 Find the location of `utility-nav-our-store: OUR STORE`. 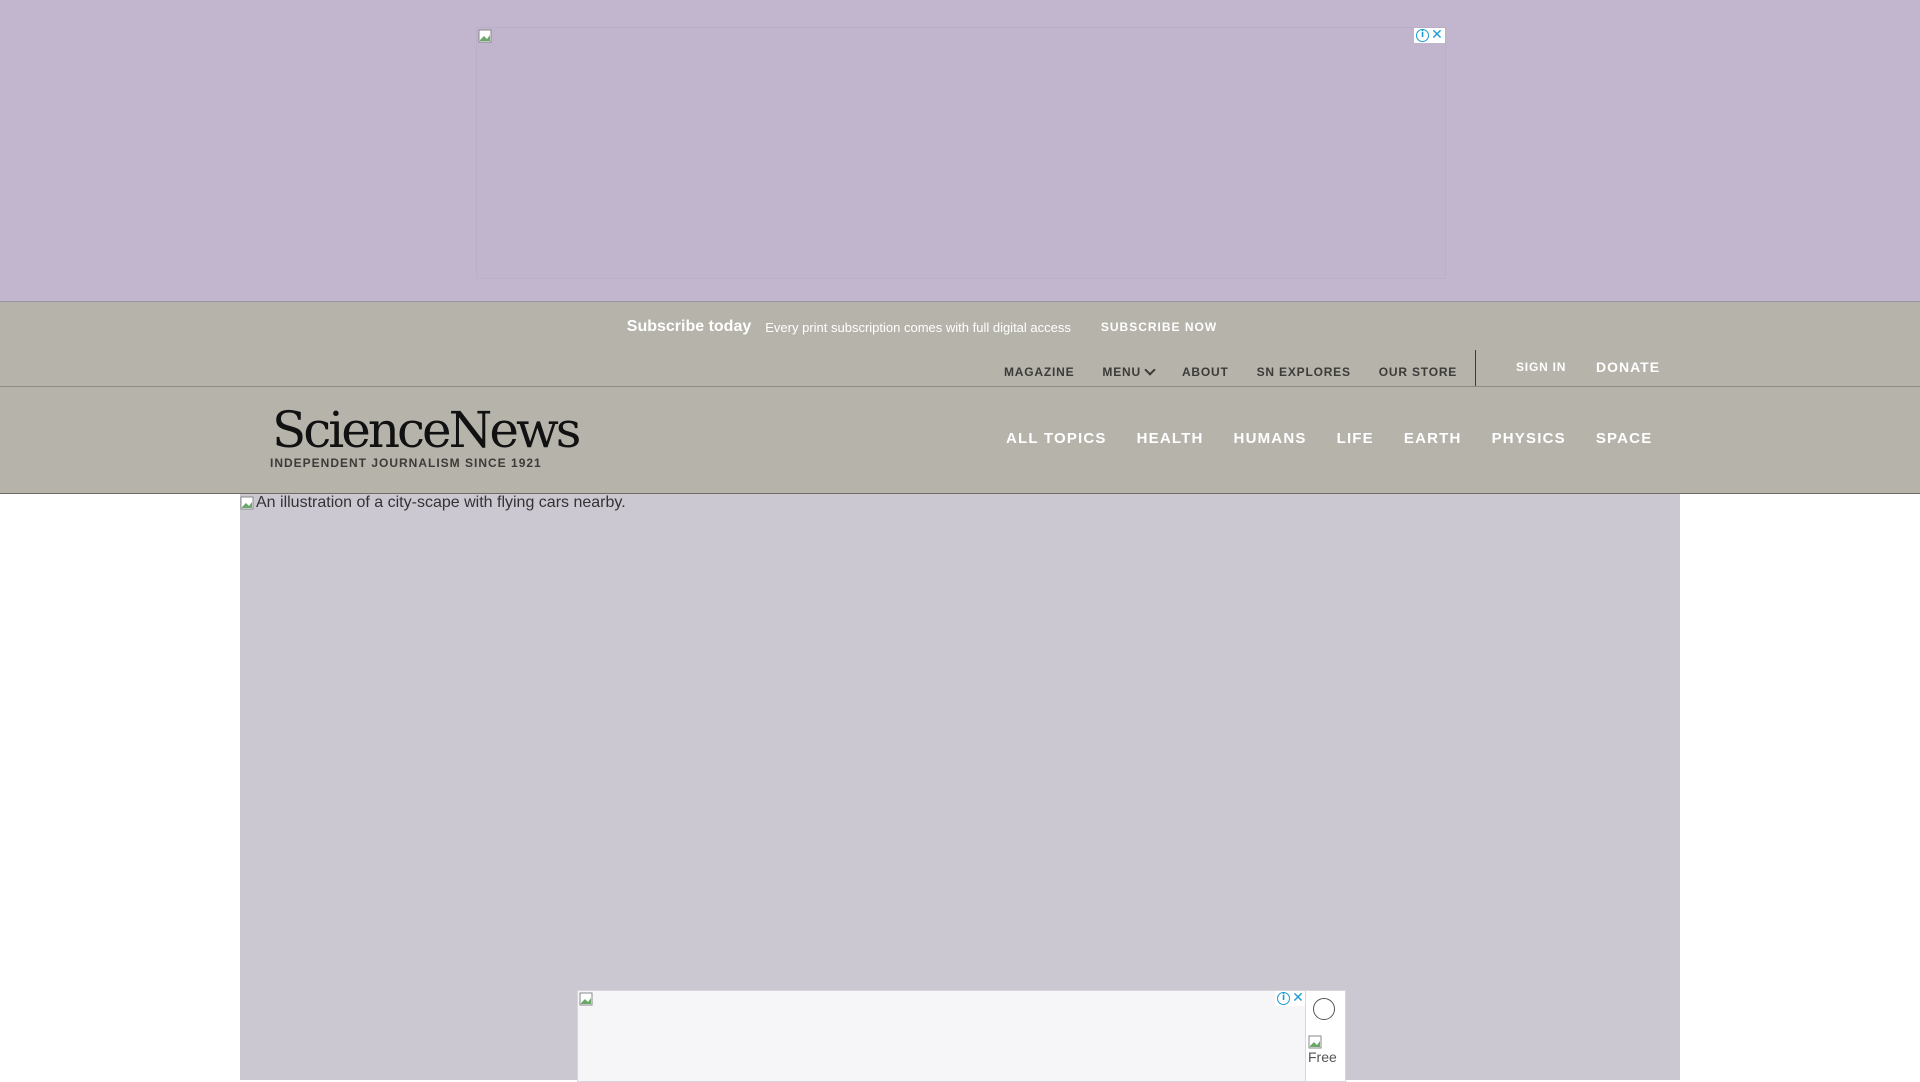

utility-nav-our-store: OUR STORE is located at coordinates (1418, 372).